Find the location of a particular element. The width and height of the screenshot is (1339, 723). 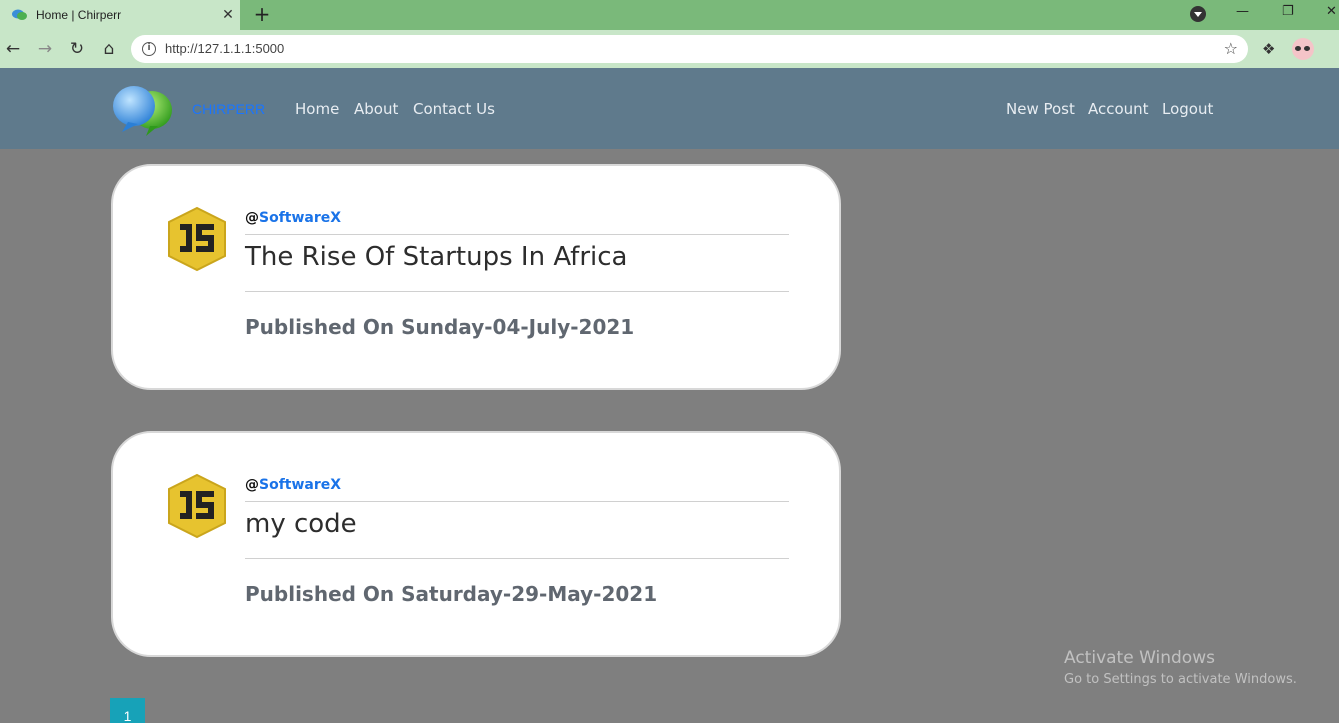

chat-bubbles-logo is located at coordinates (143, 110).